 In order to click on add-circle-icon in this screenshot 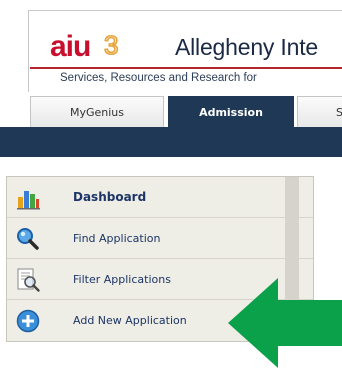, I will do `click(28, 321)`.